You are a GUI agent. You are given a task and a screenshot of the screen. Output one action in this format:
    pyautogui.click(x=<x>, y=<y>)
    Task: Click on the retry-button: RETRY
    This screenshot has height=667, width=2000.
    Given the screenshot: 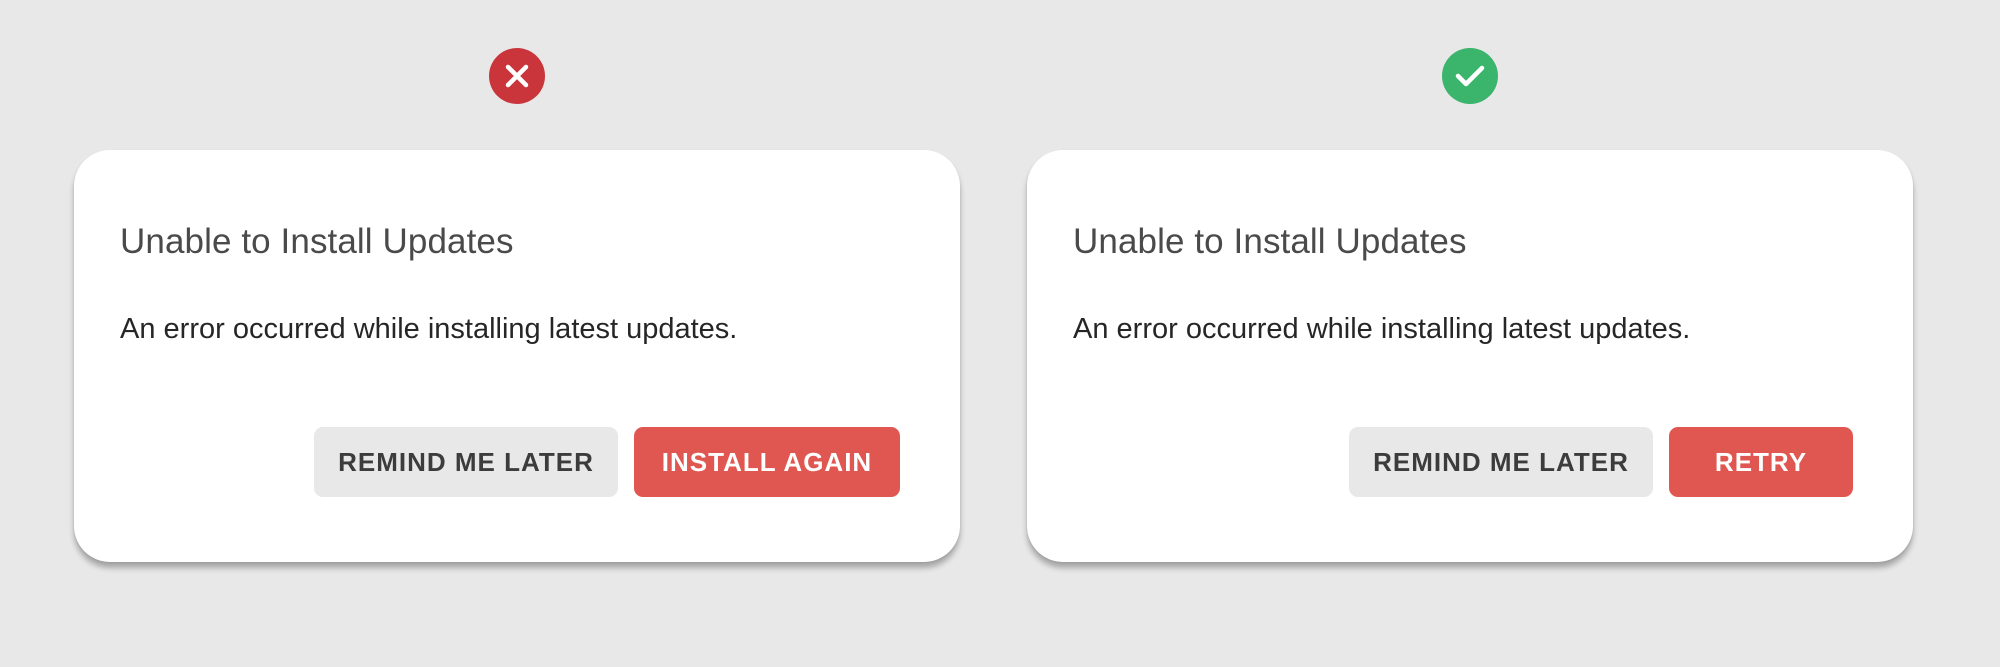 What is the action you would take?
    pyautogui.click(x=1761, y=462)
    